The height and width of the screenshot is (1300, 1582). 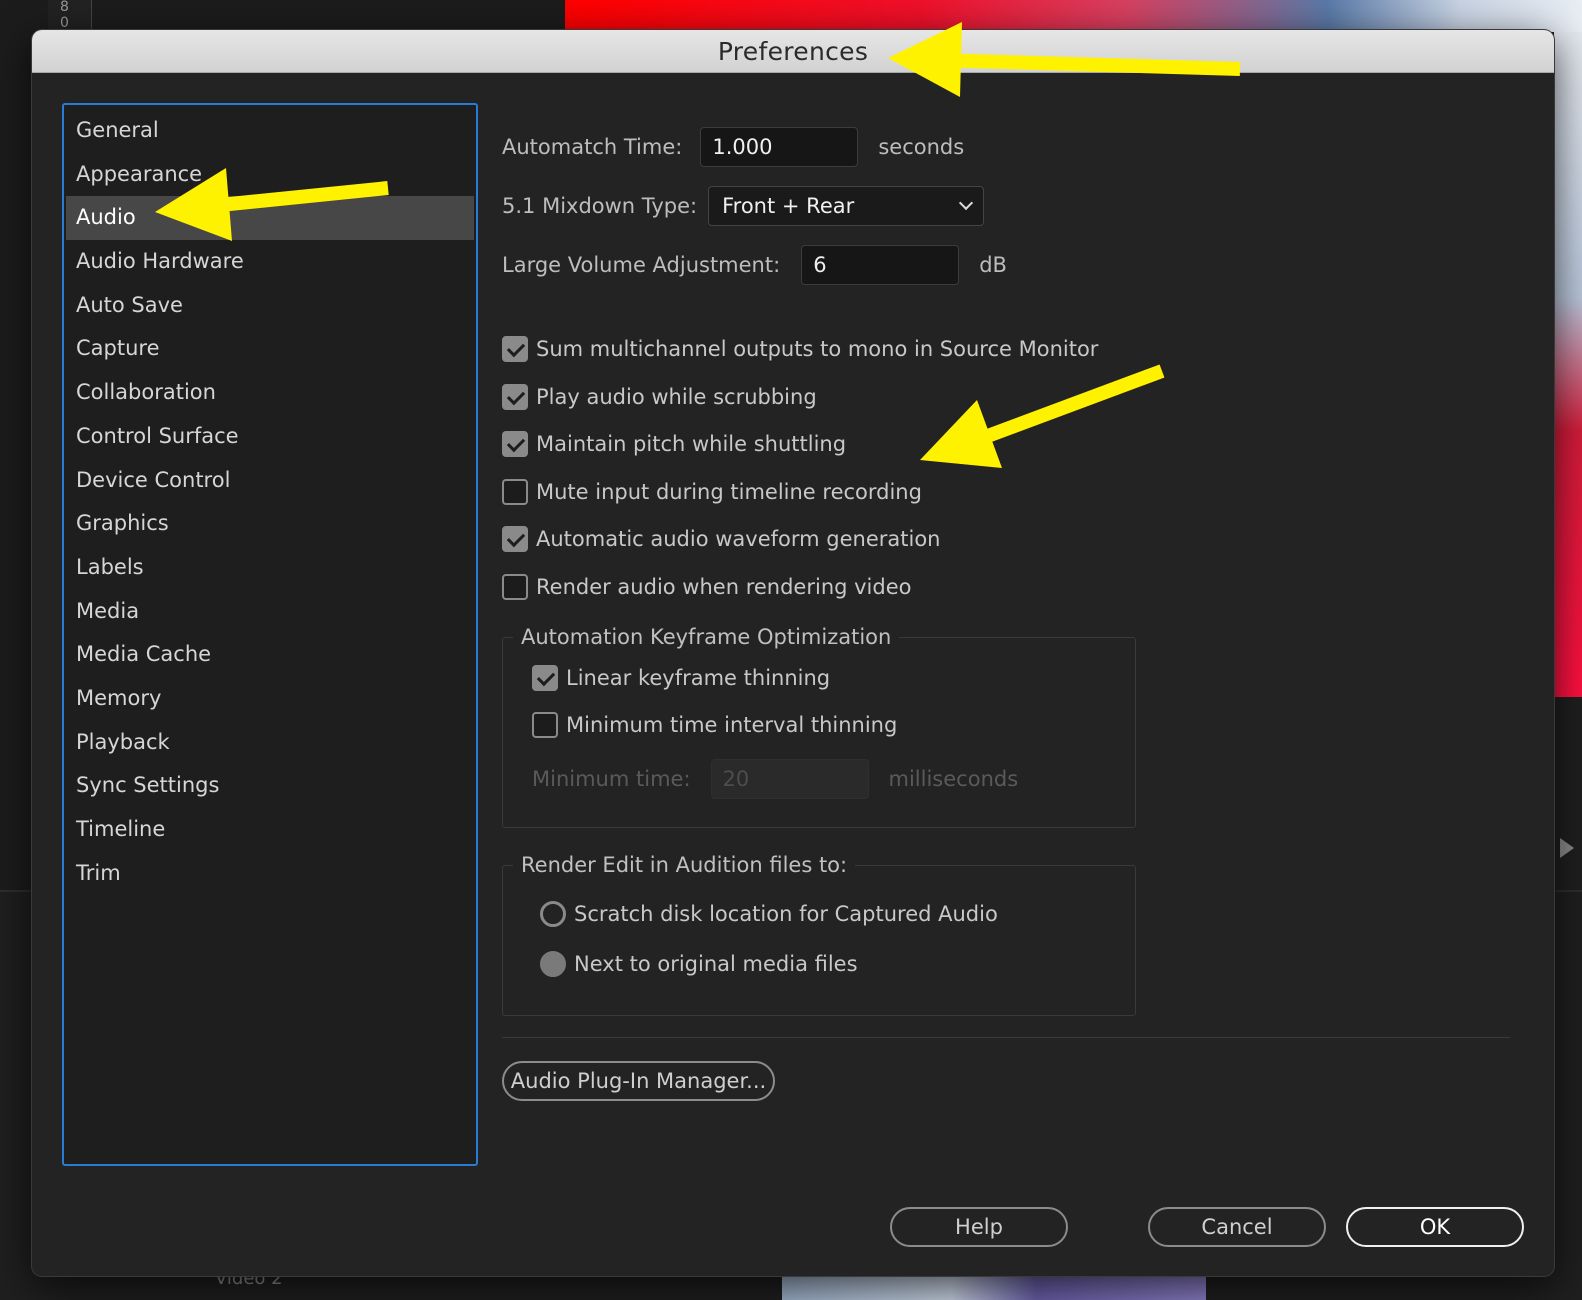 I want to click on radio-next-to-original, so click(x=553, y=964).